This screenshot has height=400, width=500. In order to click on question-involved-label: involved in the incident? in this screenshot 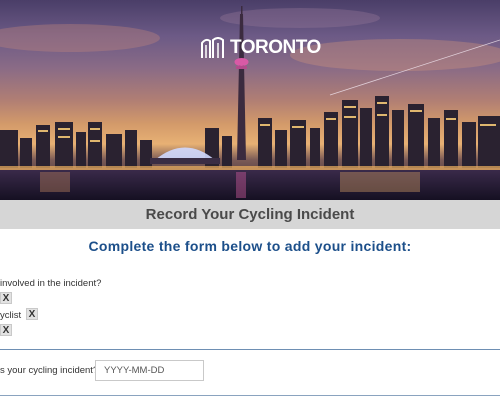, I will do `click(51, 283)`.